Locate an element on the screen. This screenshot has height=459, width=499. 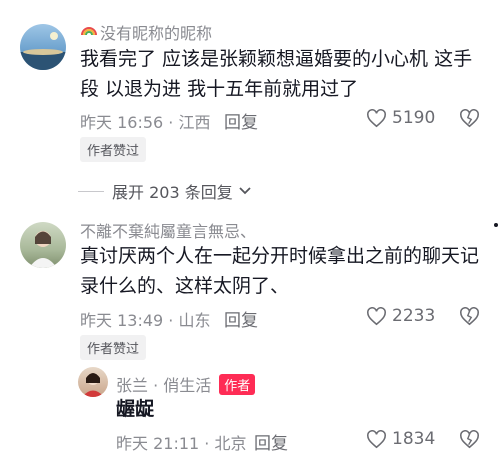
rainbow-icon is located at coordinates (89, 29).